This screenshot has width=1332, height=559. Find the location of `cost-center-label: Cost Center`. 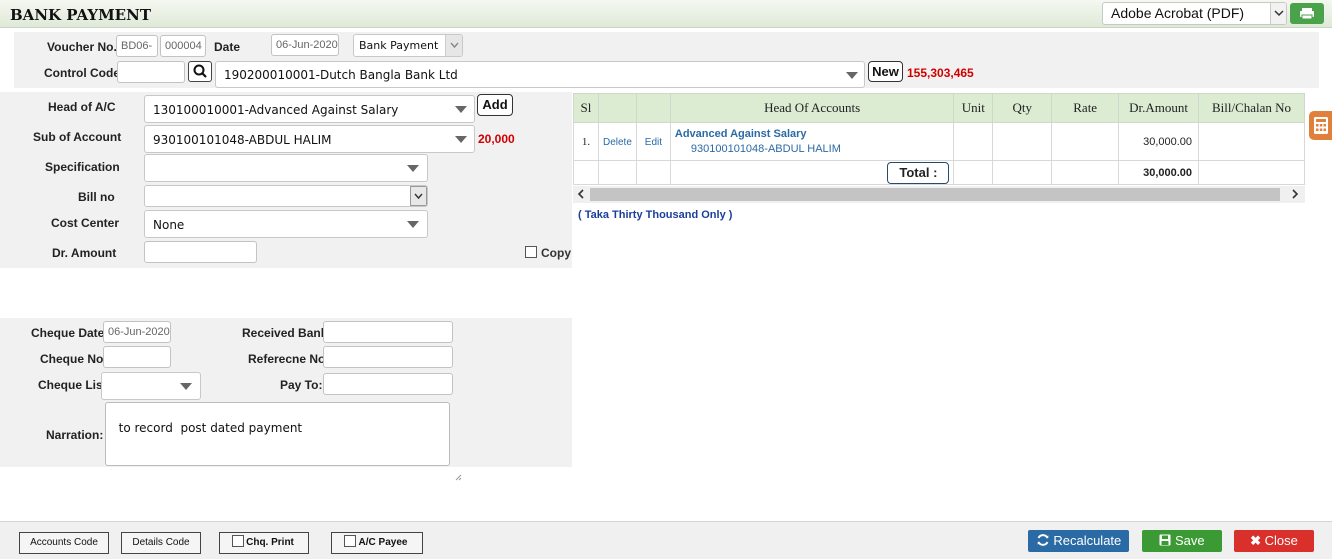

cost-center-label: Cost Center is located at coordinates (85, 223).